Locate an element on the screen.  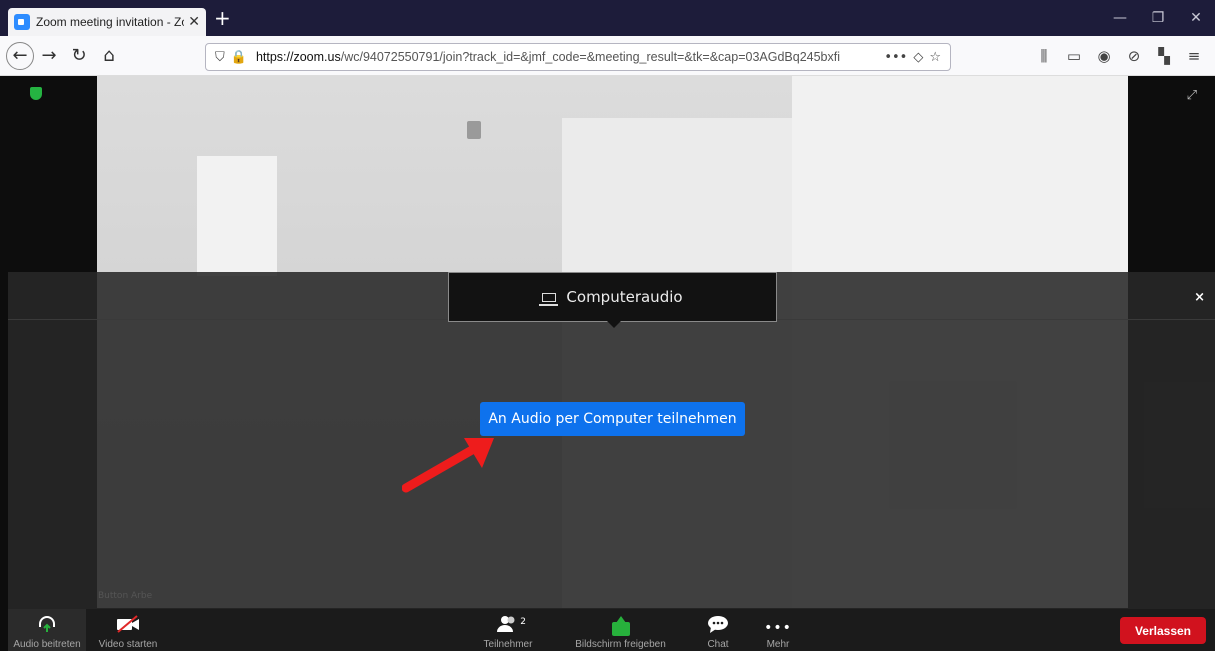
share-screen-label: Bildschirm freigeben is located at coordinates (620, 644).